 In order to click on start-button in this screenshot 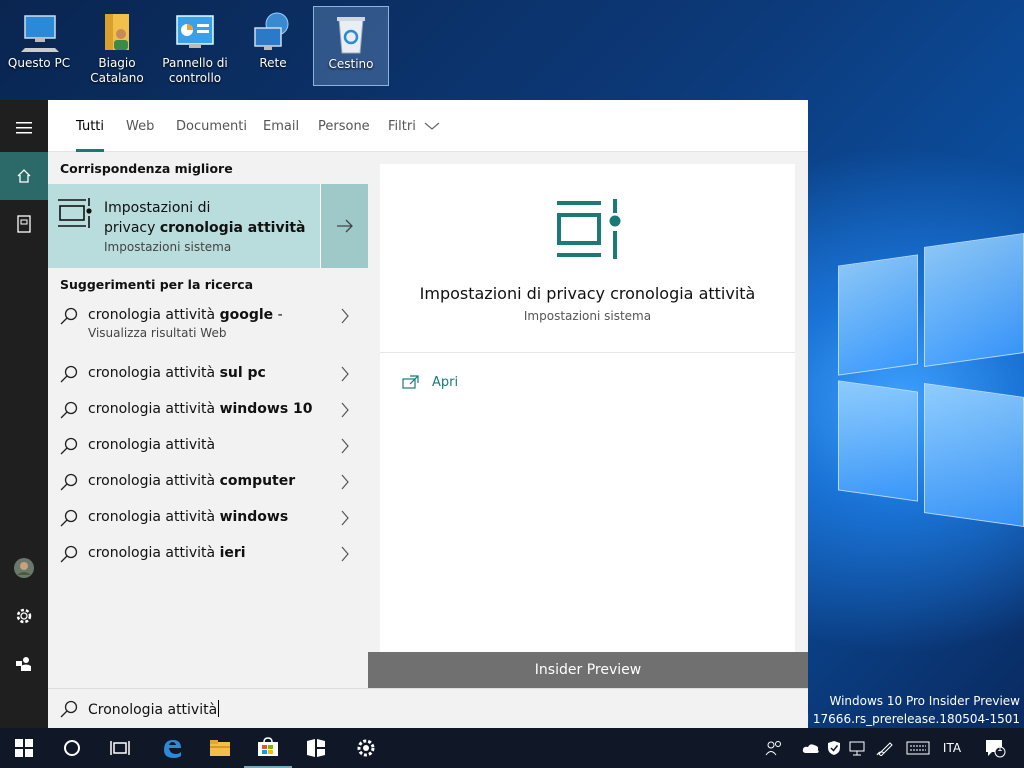, I will do `click(24, 748)`.